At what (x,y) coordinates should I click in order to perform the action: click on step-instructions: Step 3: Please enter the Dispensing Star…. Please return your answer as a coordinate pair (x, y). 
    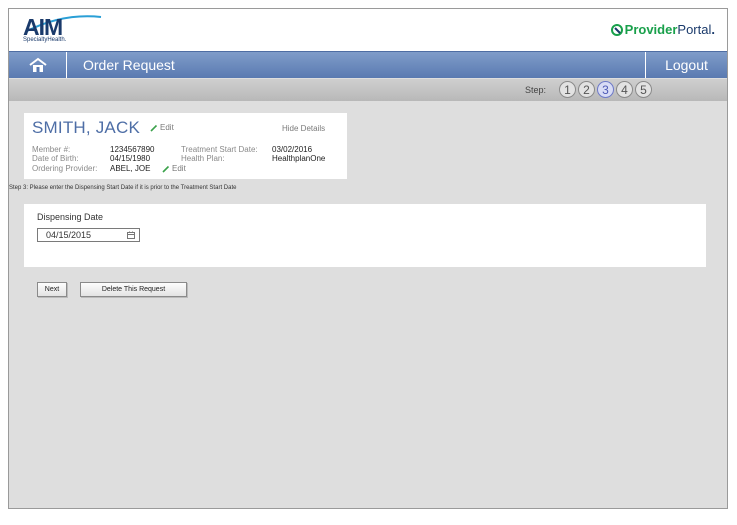
    Looking at the image, I should click on (123, 188).